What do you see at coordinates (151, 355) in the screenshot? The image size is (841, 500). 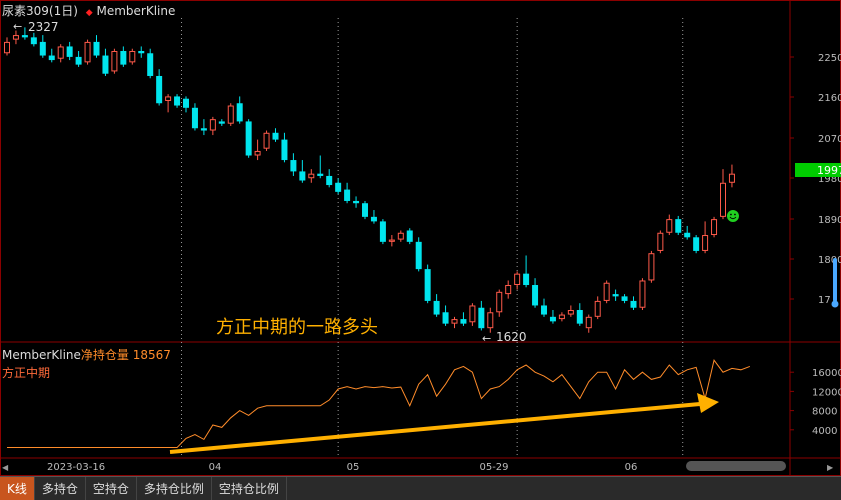 I see `metric-value: 18567` at bounding box center [151, 355].